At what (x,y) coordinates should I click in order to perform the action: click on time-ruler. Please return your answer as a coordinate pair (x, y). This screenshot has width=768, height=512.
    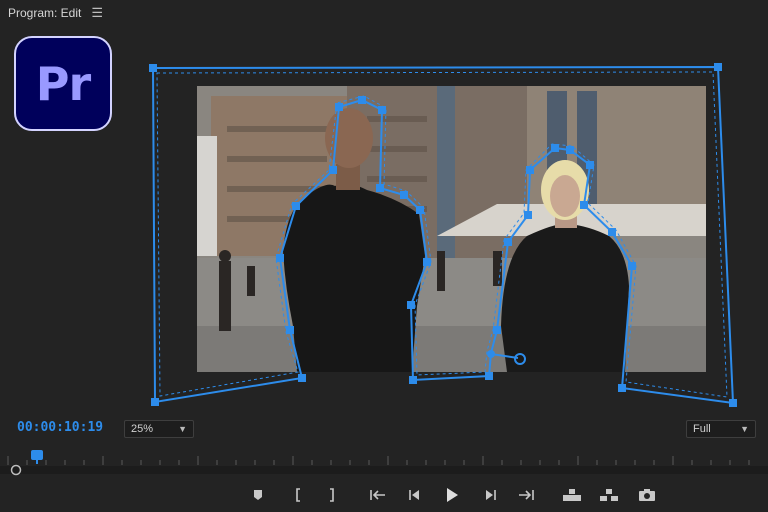
    Looking at the image, I should click on (384, 462).